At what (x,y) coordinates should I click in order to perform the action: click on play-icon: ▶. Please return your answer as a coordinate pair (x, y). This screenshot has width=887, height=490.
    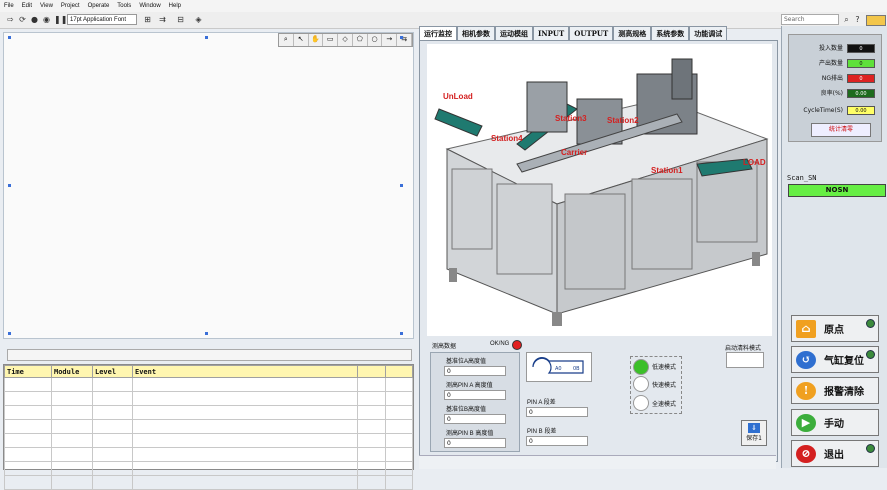
    Looking at the image, I should click on (806, 422).